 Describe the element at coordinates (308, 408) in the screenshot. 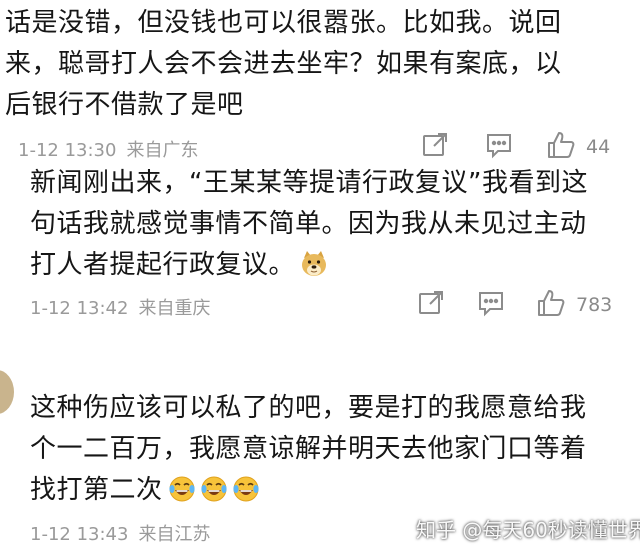

I see `comment-line: 这种伤应该可以私了的吧，要是打的我愿意给我` at that location.